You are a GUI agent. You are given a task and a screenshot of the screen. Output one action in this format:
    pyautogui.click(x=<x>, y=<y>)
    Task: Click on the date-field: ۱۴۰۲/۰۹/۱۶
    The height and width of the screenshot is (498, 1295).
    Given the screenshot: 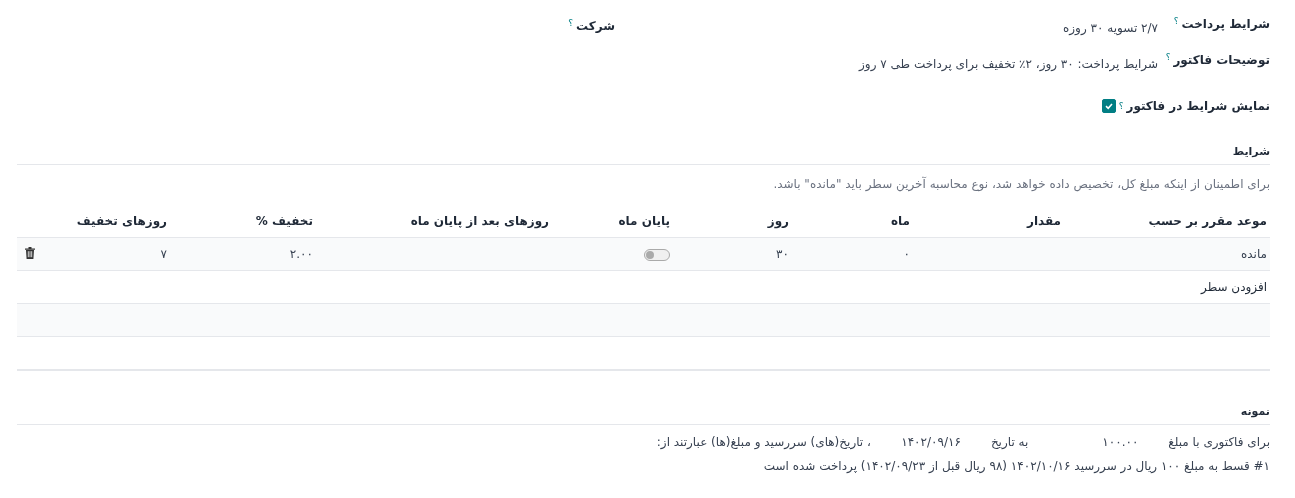 What is the action you would take?
    pyautogui.click(x=915, y=442)
    